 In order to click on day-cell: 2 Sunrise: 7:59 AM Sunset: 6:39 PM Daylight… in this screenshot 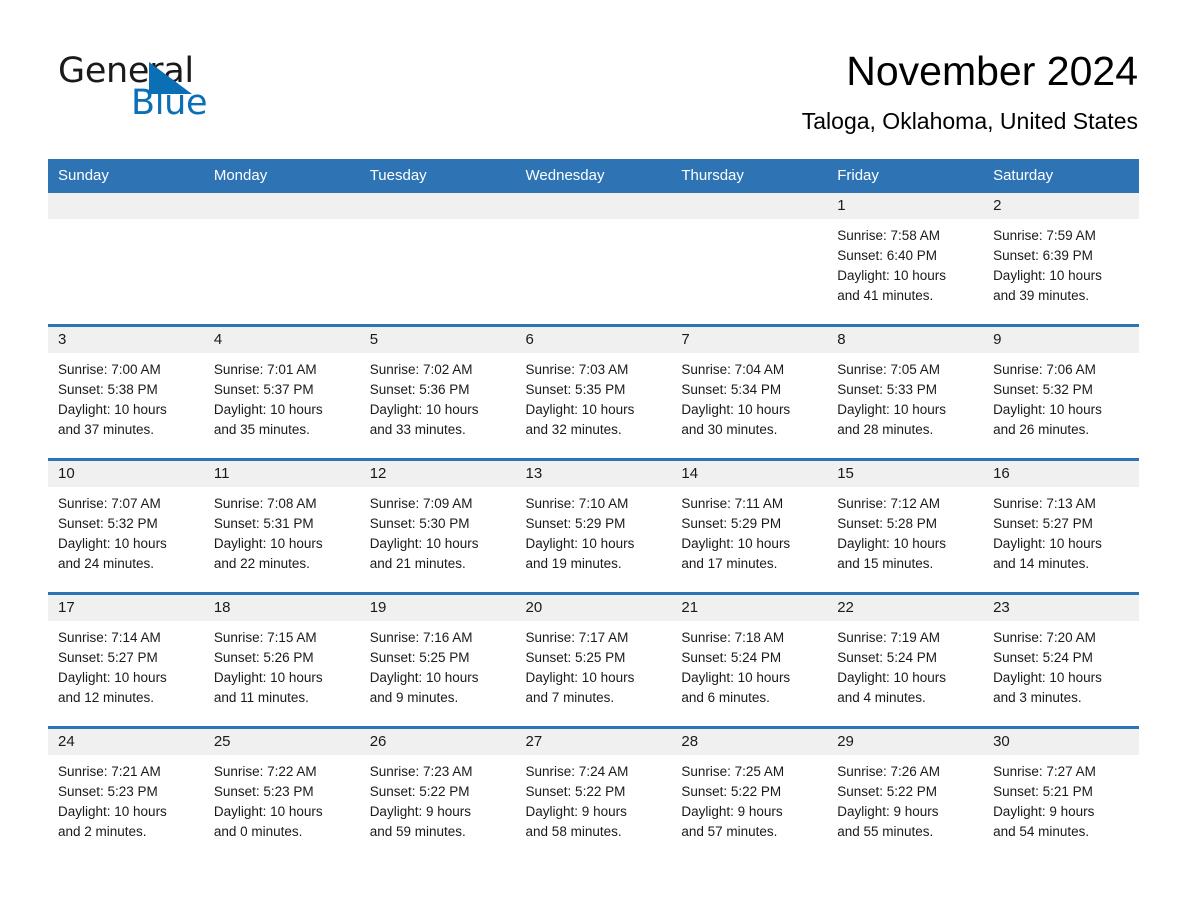, I will do `click(1061, 258)`.